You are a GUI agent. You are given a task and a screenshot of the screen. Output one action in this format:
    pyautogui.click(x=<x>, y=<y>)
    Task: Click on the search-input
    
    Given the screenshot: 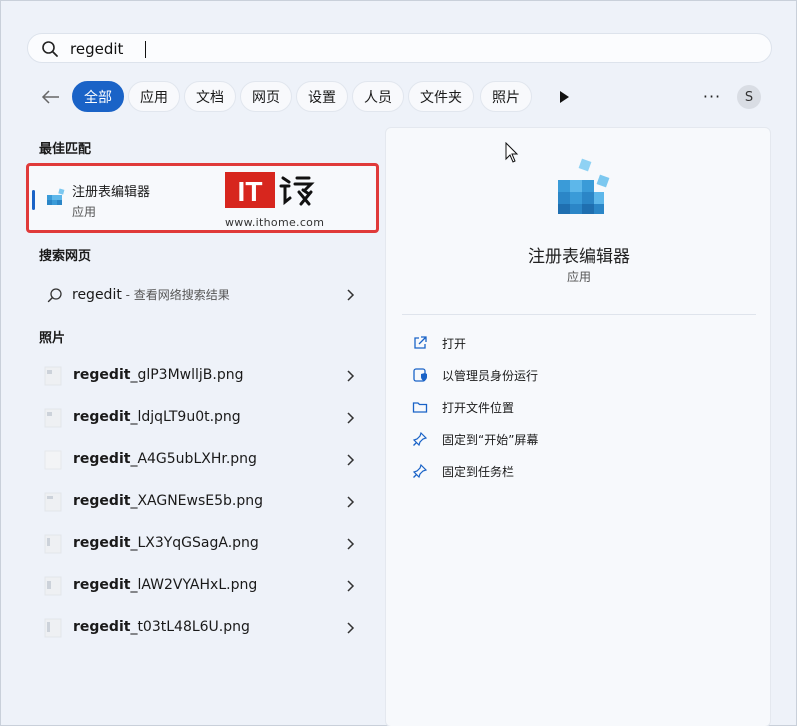 What is the action you would take?
    pyautogui.click(x=410, y=49)
    